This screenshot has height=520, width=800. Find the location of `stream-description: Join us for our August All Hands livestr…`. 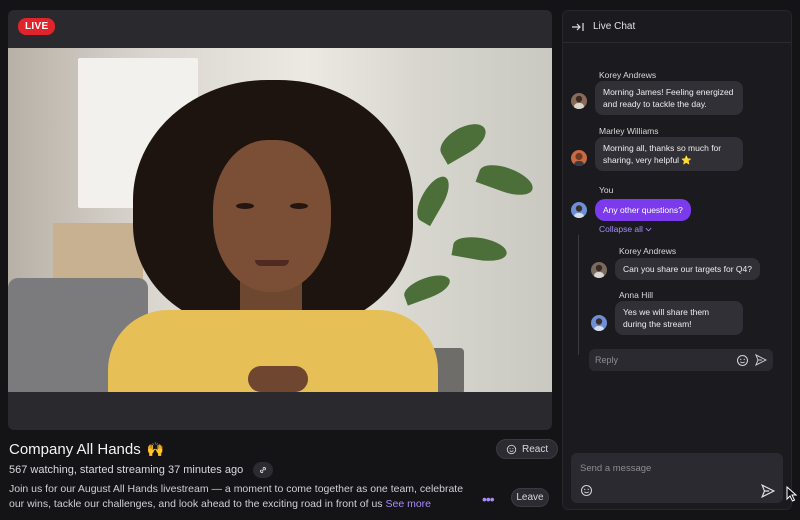

stream-description: Join us for our August All Hands livestr… is located at coordinates (239, 497).